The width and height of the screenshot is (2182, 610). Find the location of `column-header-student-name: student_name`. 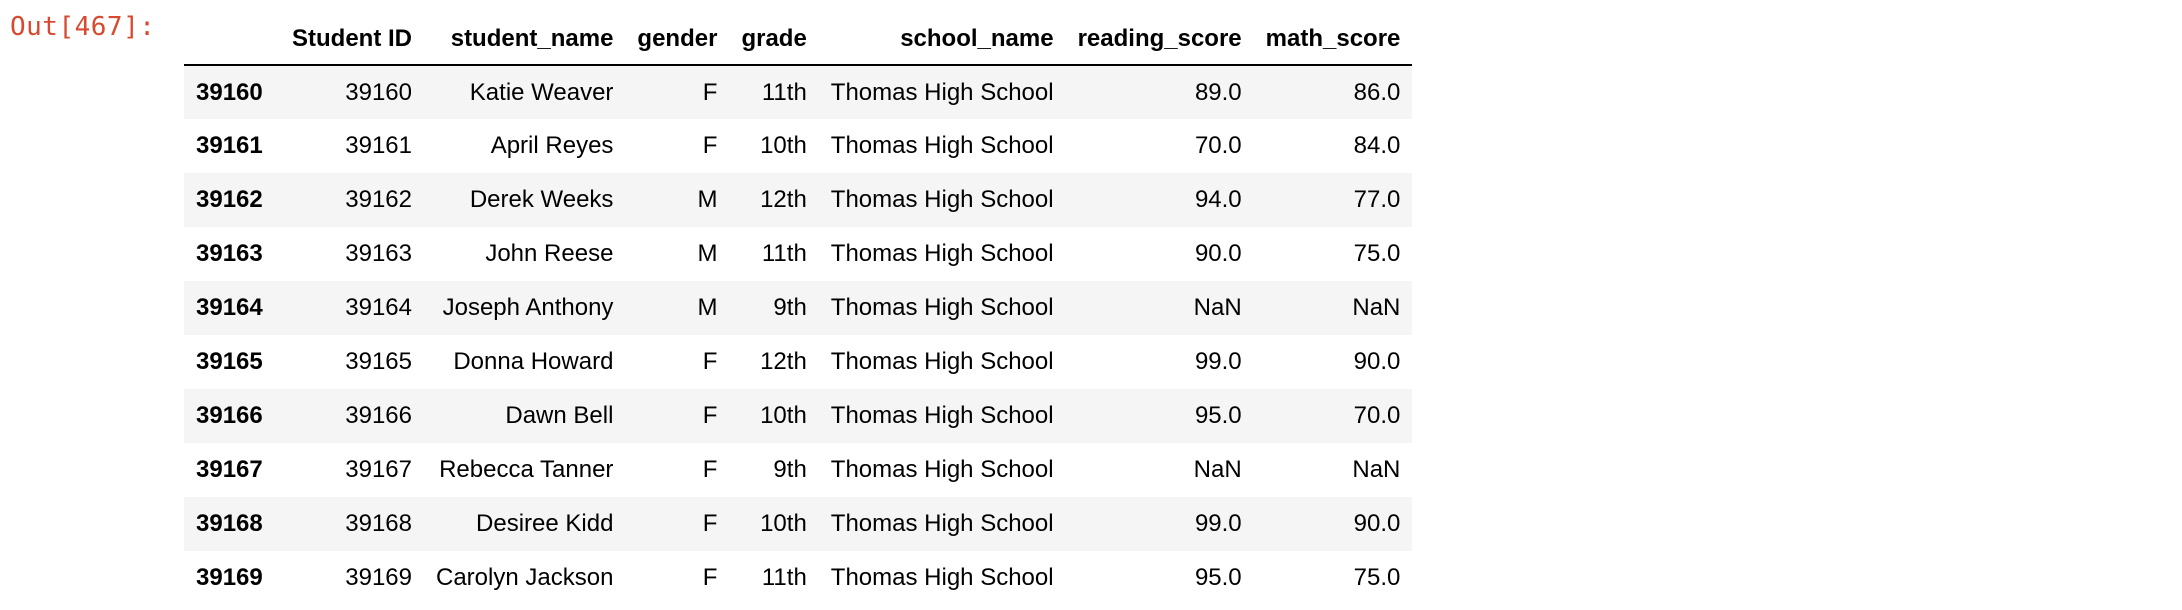

column-header-student-name: student_name is located at coordinates (525, 40).